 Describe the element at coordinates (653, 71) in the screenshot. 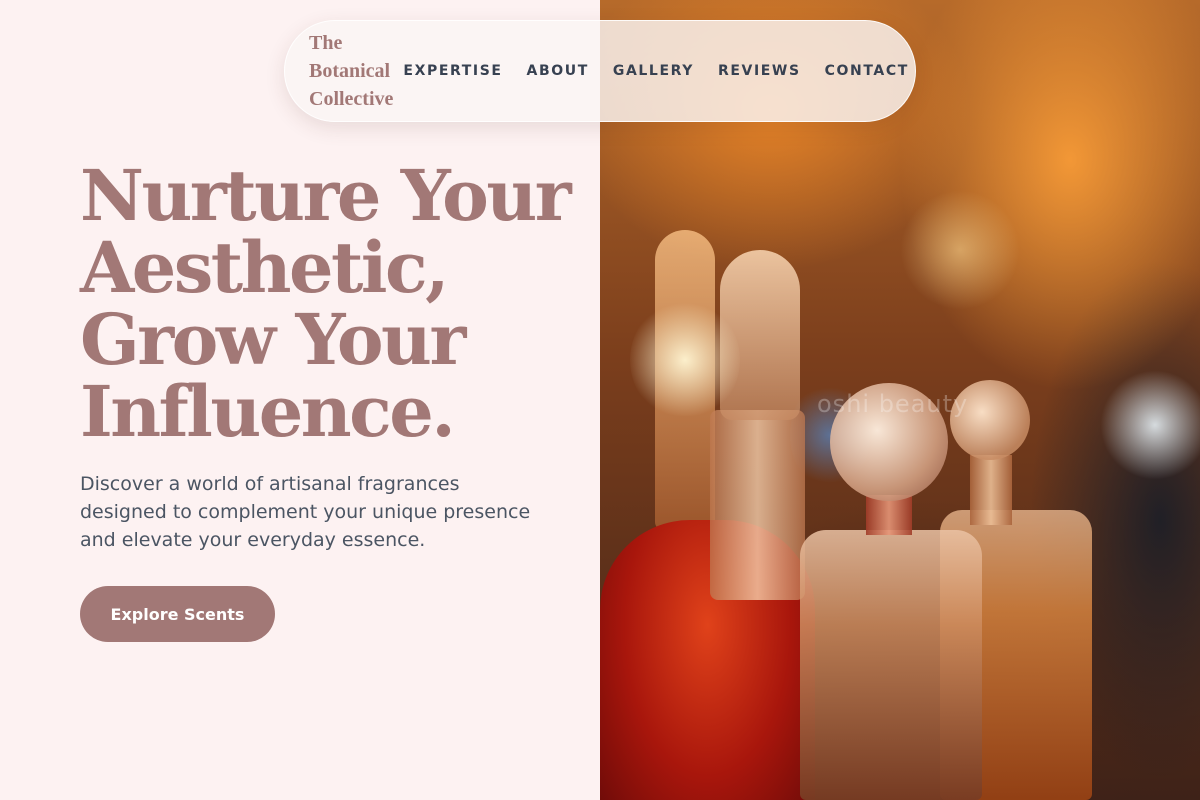

I see `nav-link-gallery: GALLERY` at that location.